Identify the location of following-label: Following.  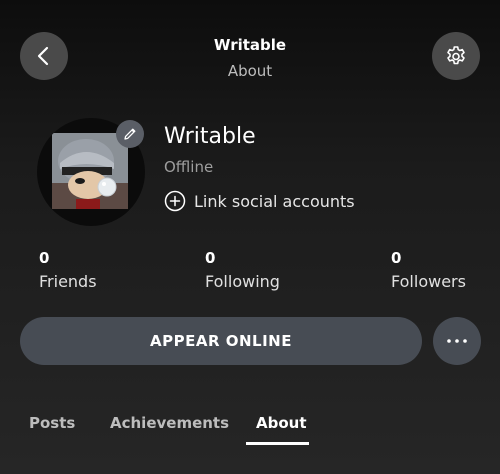
(242, 281).